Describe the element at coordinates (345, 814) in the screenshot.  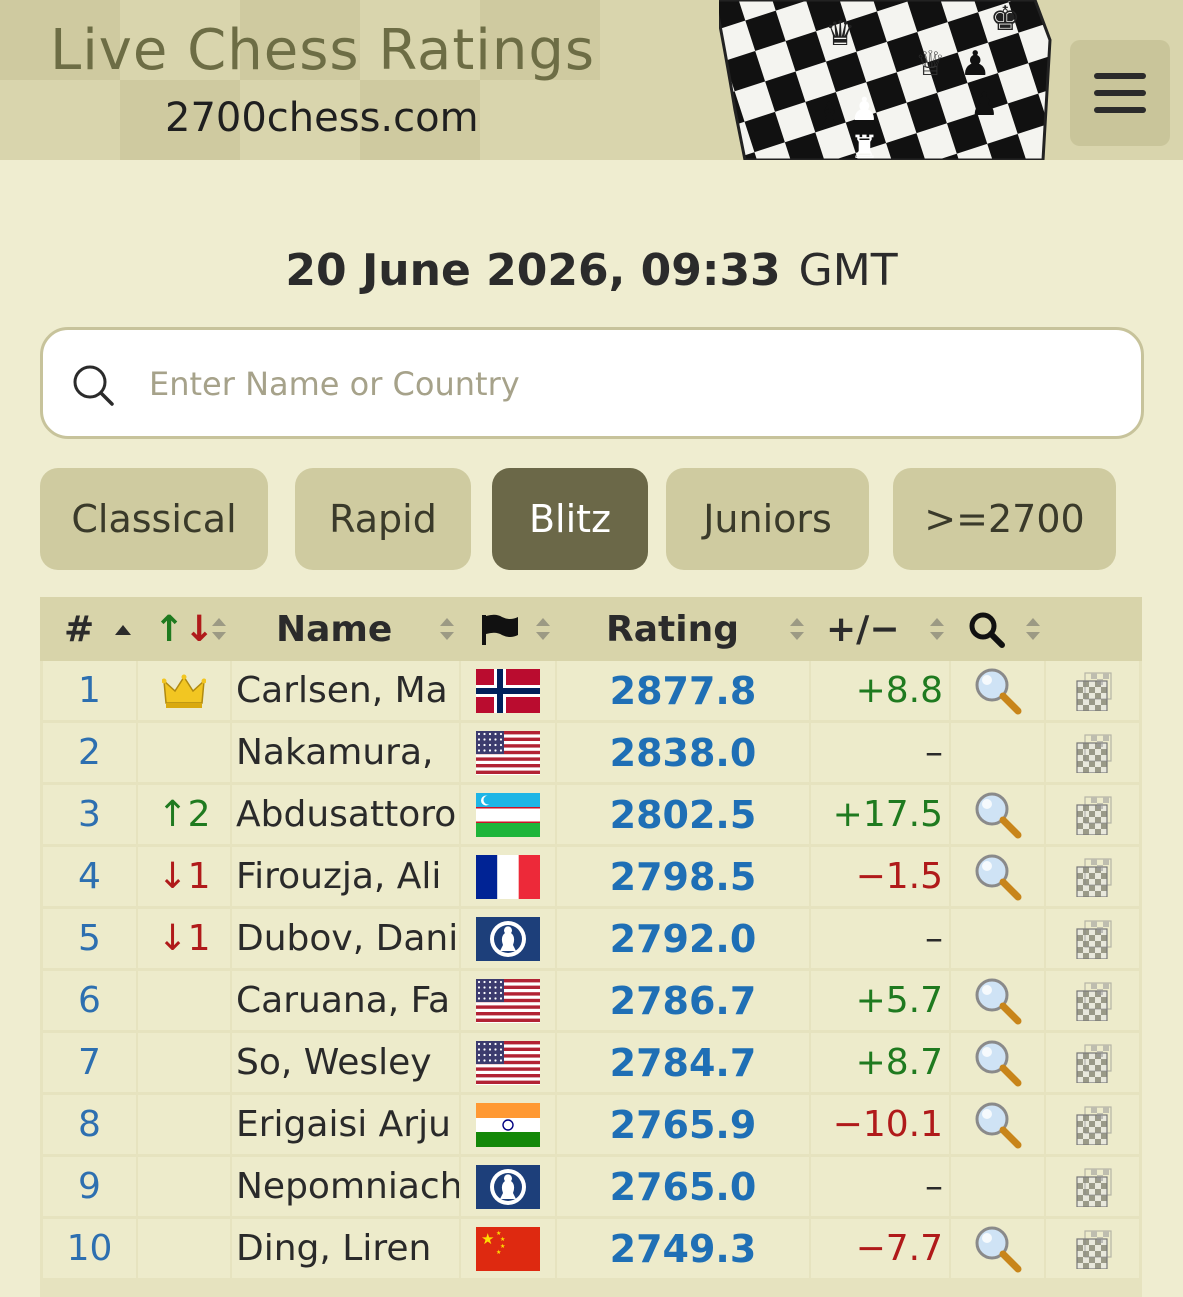
I see `player-name-link: Abdusattoro` at that location.